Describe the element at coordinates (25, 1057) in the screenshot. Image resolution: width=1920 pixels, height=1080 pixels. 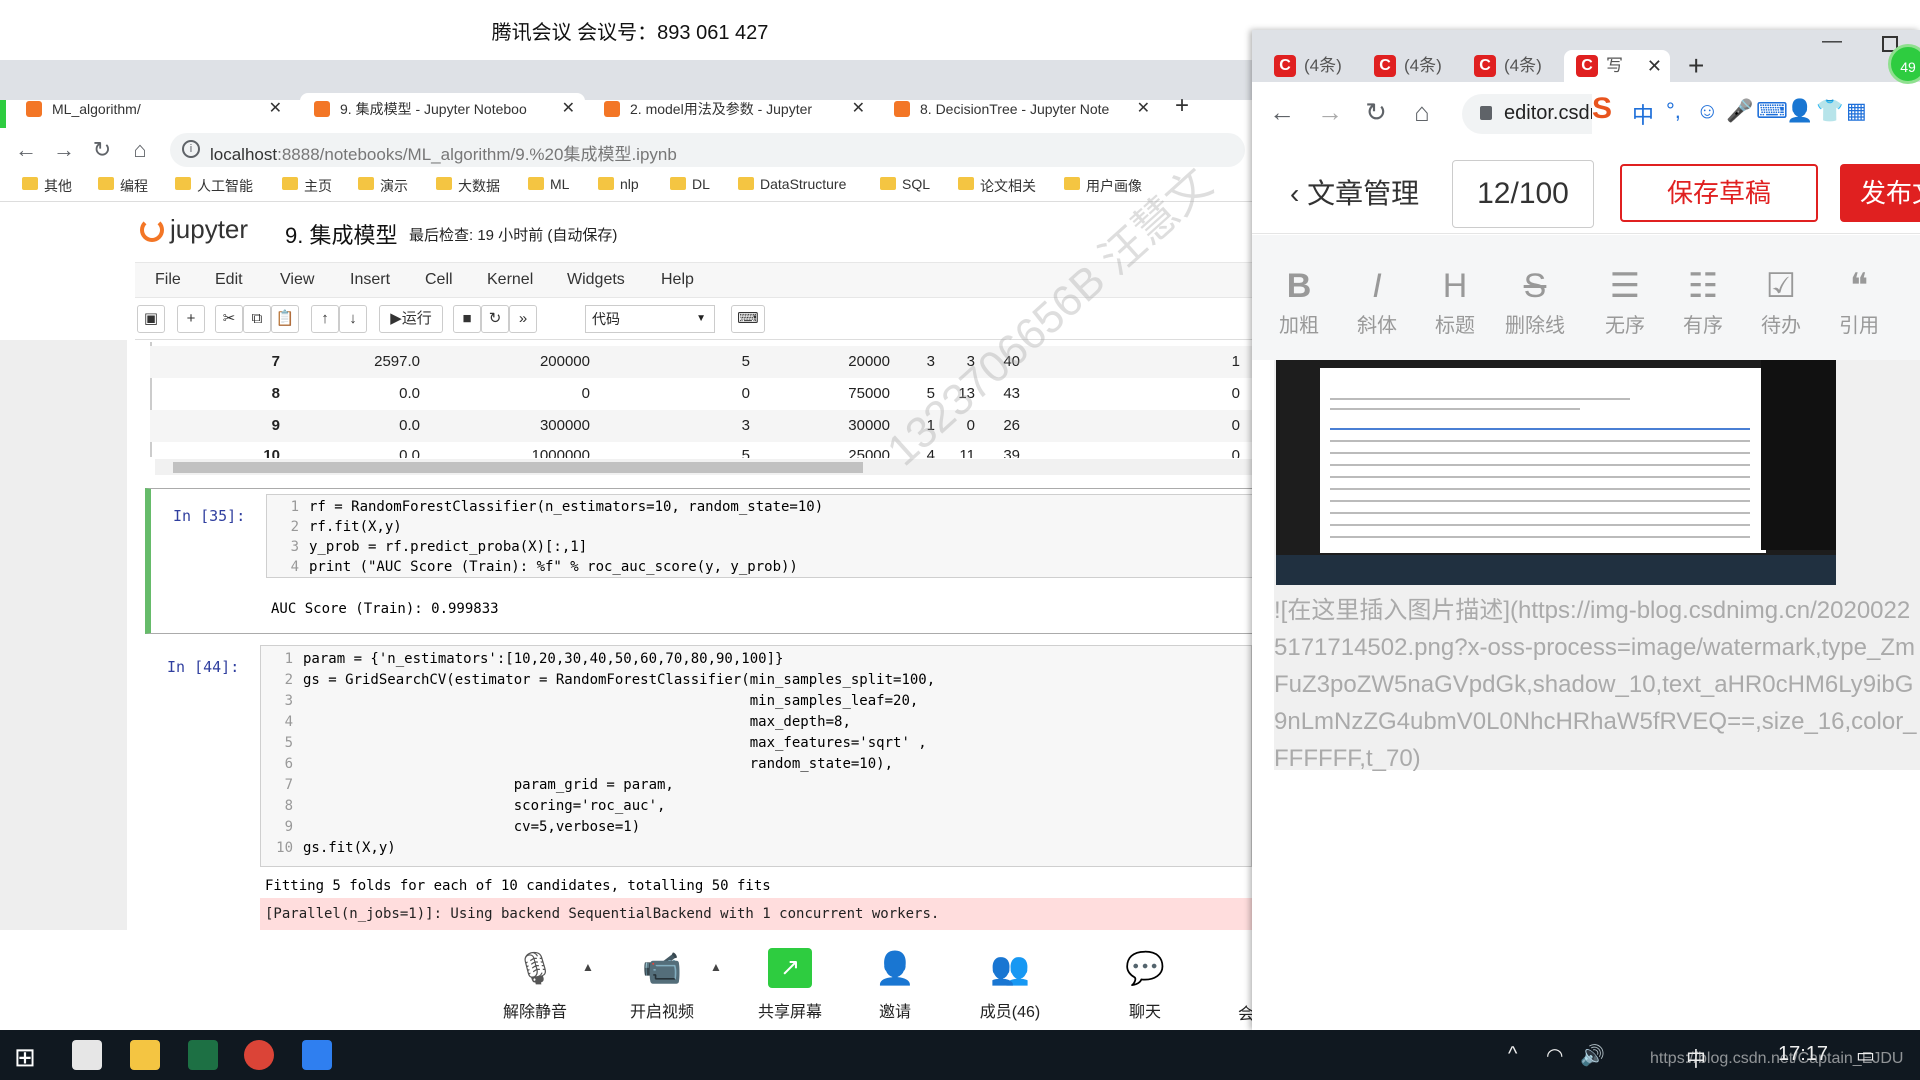
I see `windows-start-icon: ⊞` at that location.